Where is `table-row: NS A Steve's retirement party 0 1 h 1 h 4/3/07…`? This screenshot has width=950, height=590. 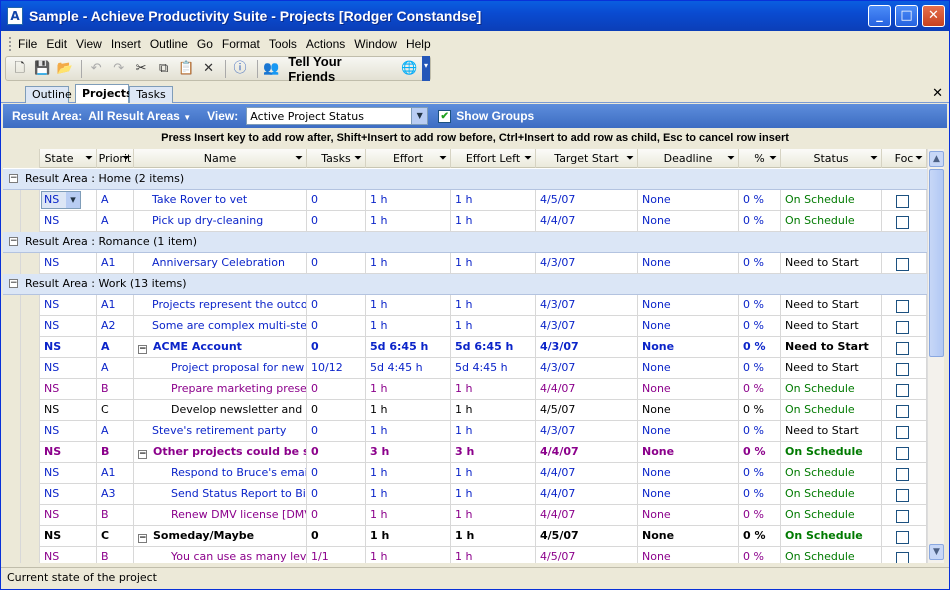
table-row: NS A Steve's retirement party 0 1 h 1 h 4/3/07… is located at coordinates (465, 431).